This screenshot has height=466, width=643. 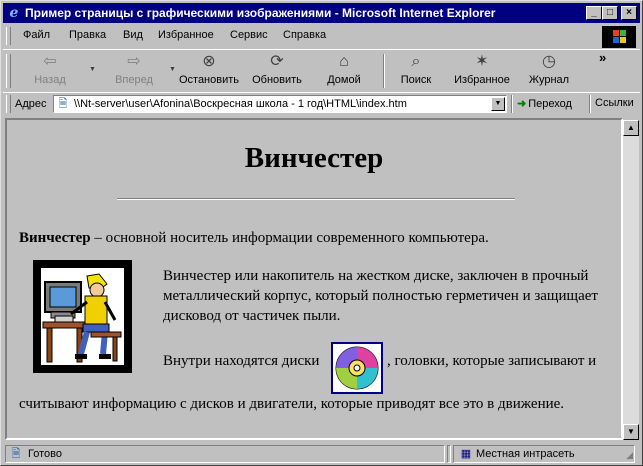 What do you see at coordinates (50, 61) in the screenshot?
I see `back-arrow-icon: ⇦` at bounding box center [50, 61].